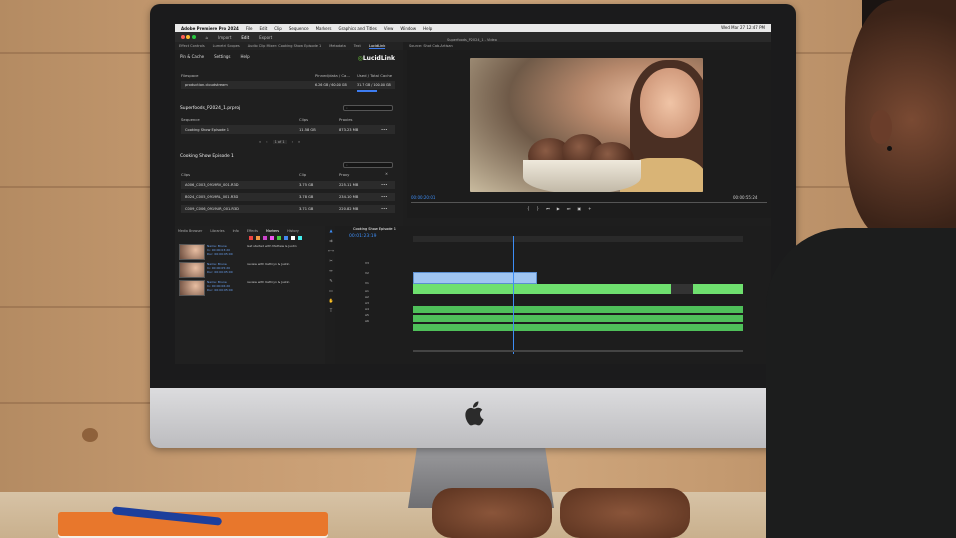 This screenshot has height=538, width=956. Describe the element at coordinates (190, 231) in the screenshot. I see `tab-media-browser: Media Browser` at that location.